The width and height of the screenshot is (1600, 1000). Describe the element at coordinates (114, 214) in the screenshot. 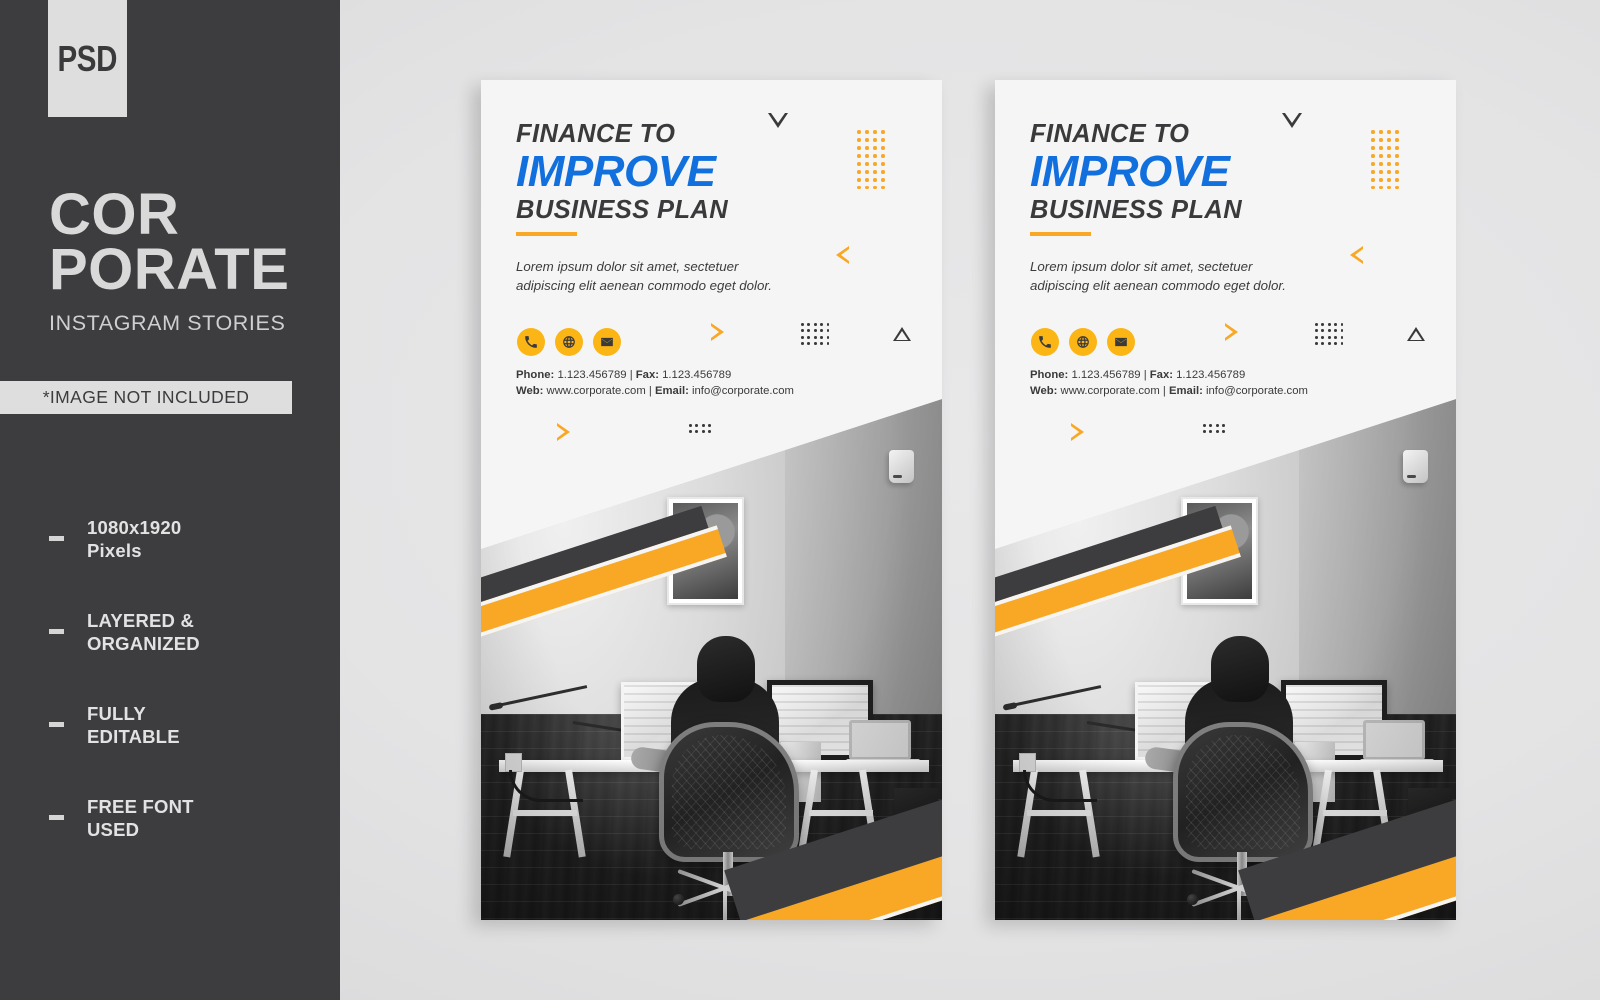

I see `brand-title-line-1: COR` at that location.